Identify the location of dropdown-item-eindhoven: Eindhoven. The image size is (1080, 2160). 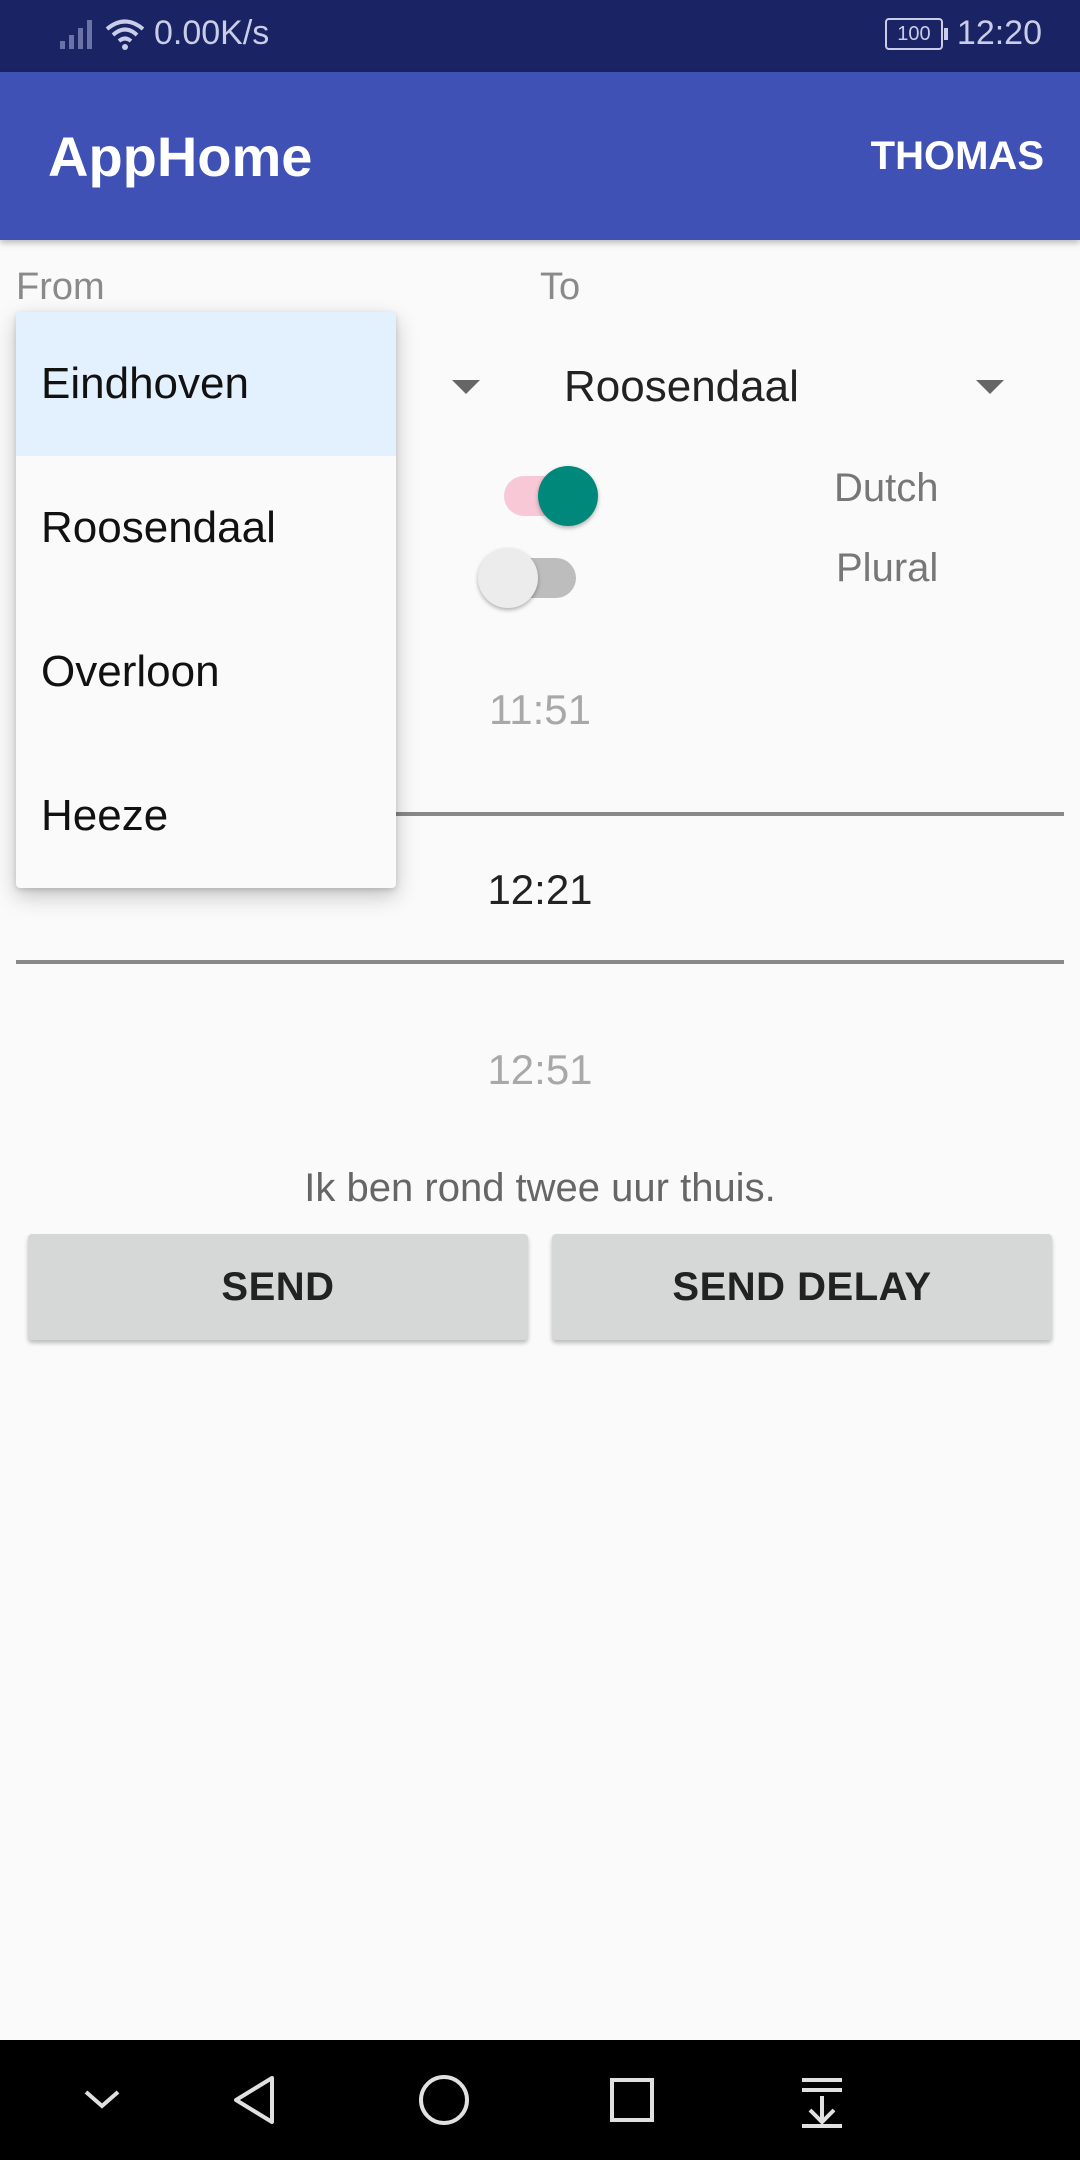
(206, 384).